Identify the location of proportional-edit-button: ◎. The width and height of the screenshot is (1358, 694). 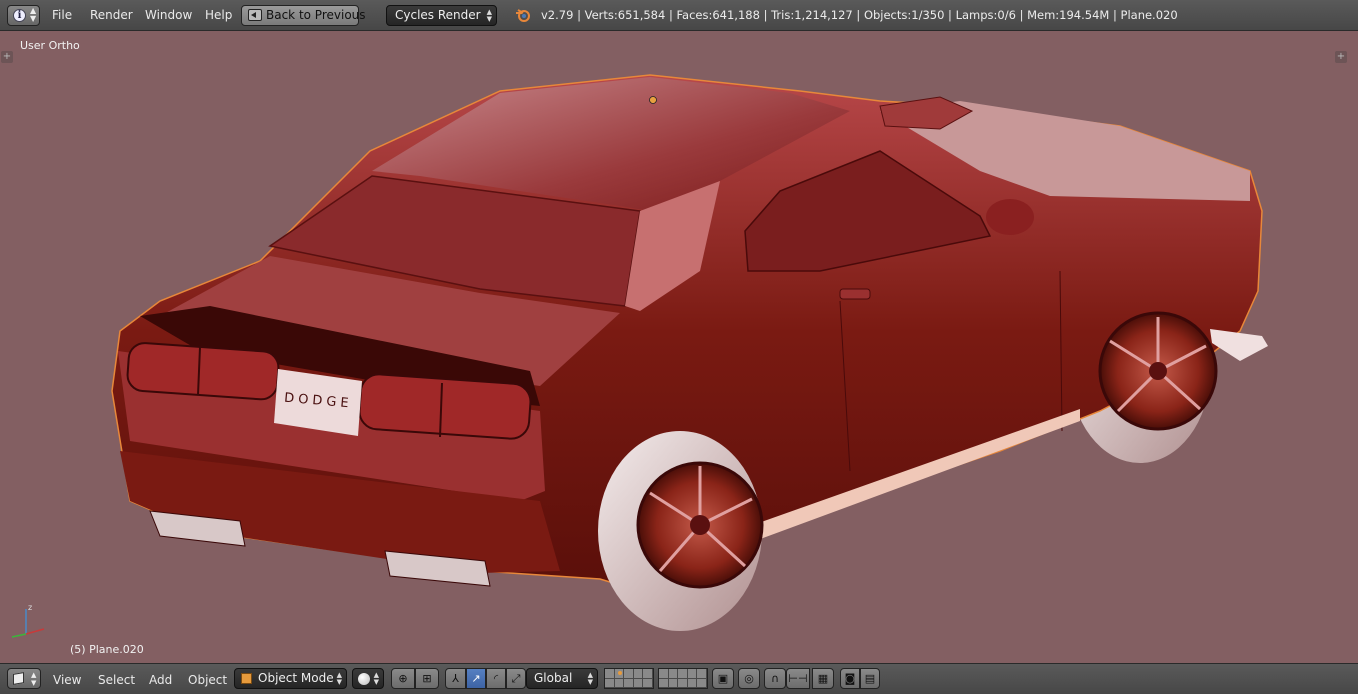
(749, 678).